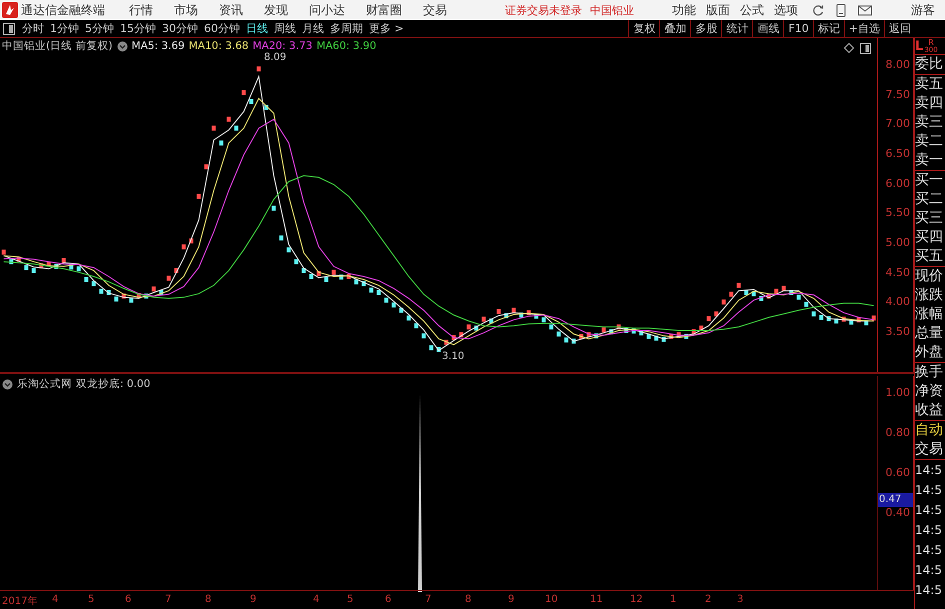 The image size is (945, 609). Describe the element at coordinates (929, 430) in the screenshot. I see `quote-label: 自动` at that location.